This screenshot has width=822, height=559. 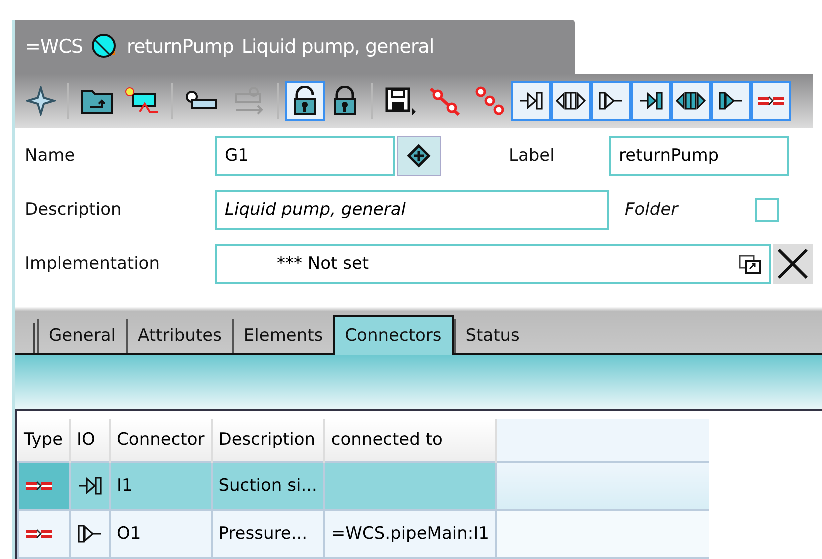 What do you see at coordinates (338, 47) in the screenshot?
I see `object-description: Liquid pump, general` at bounding box center [338, 47].